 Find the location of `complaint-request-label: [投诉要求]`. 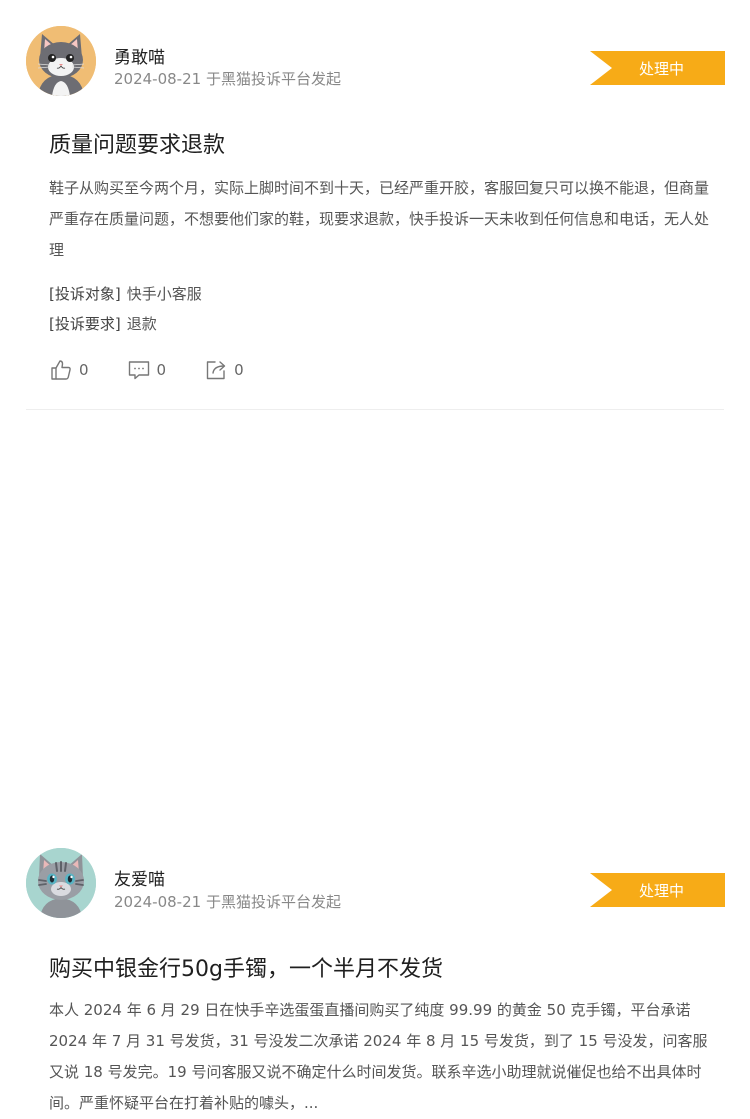

complaint-request-label: [投诉要求] is located at coordinates (85, 324).